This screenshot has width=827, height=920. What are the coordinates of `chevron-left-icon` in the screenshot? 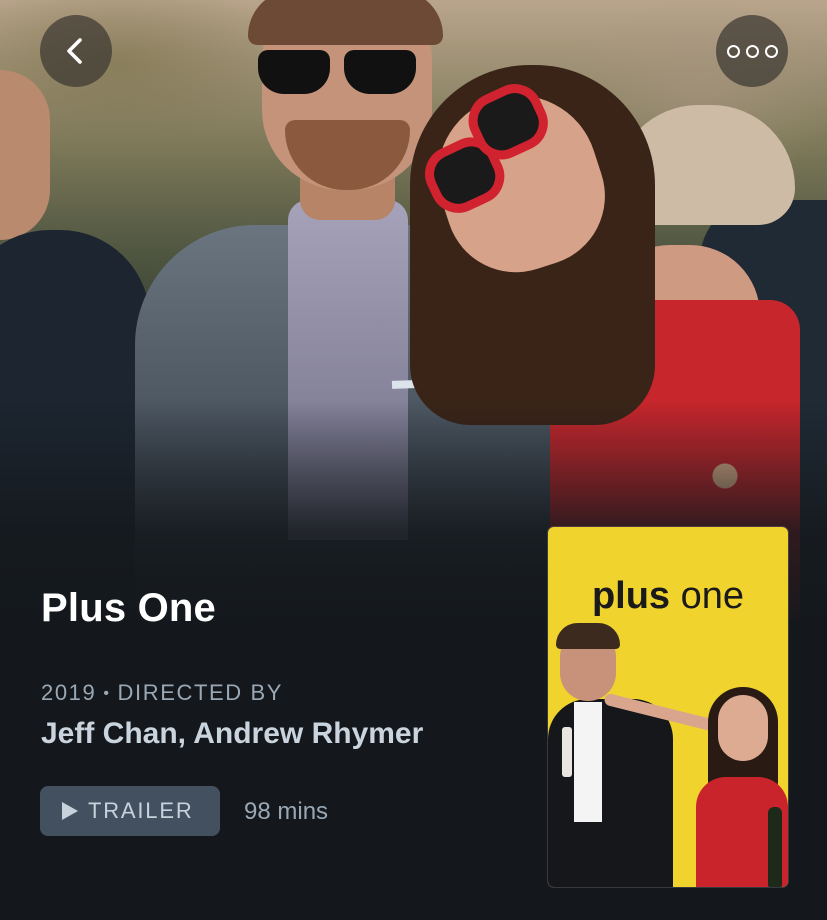 It's located at (74, 51).